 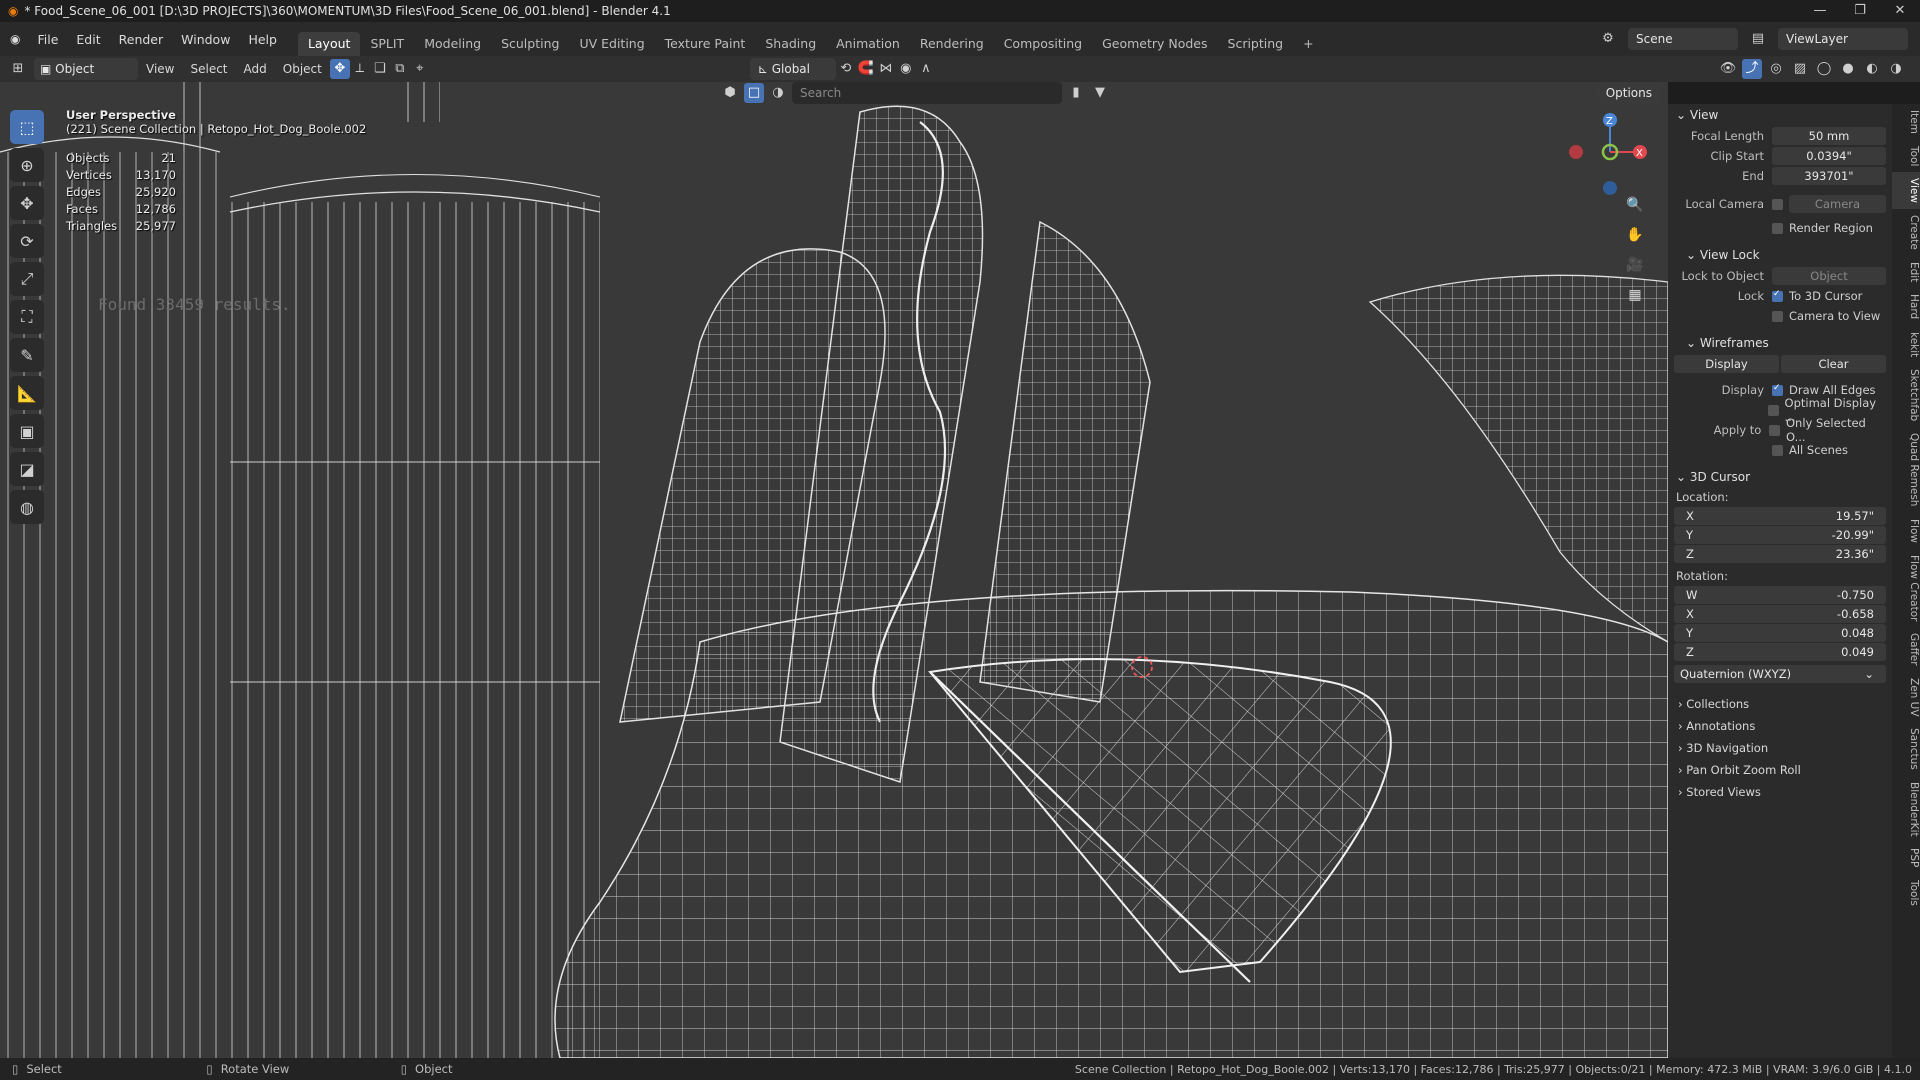 I want to click on tab-flow: Flow, so click(x=1906, y=531).